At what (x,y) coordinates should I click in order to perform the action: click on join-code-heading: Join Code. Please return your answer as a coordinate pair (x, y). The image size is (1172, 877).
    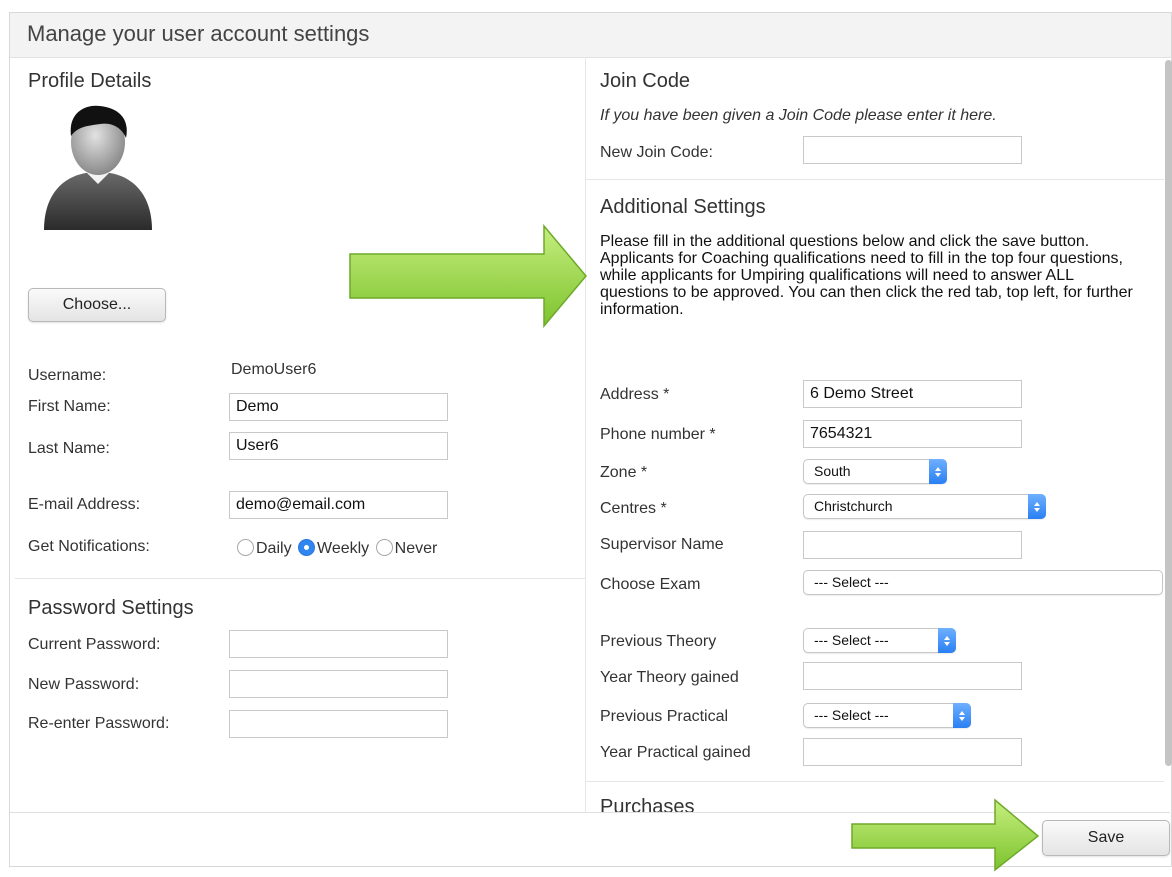
    Looking at the image, I should click on (645, 81).